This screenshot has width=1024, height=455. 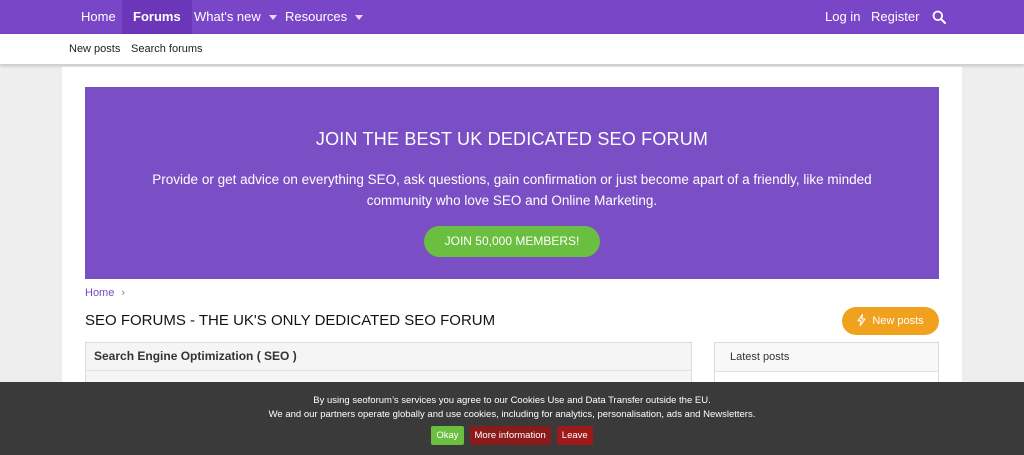 I want to click on bolt-icon, so click(x=861, y=320).